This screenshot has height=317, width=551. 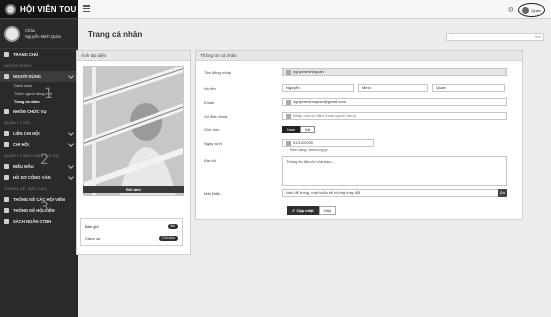 I want to click on user-icon, so click(x=288, y=72).